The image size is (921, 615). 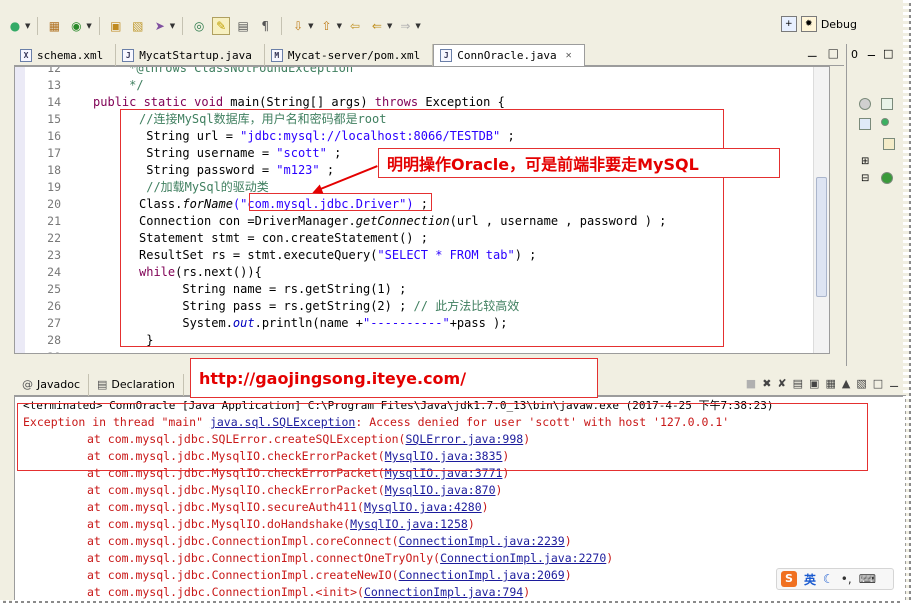 What do you see at coordinates (838, 24) in the screenshot?
I see `perspective-label: Debug` at bounding box center [838, 24].